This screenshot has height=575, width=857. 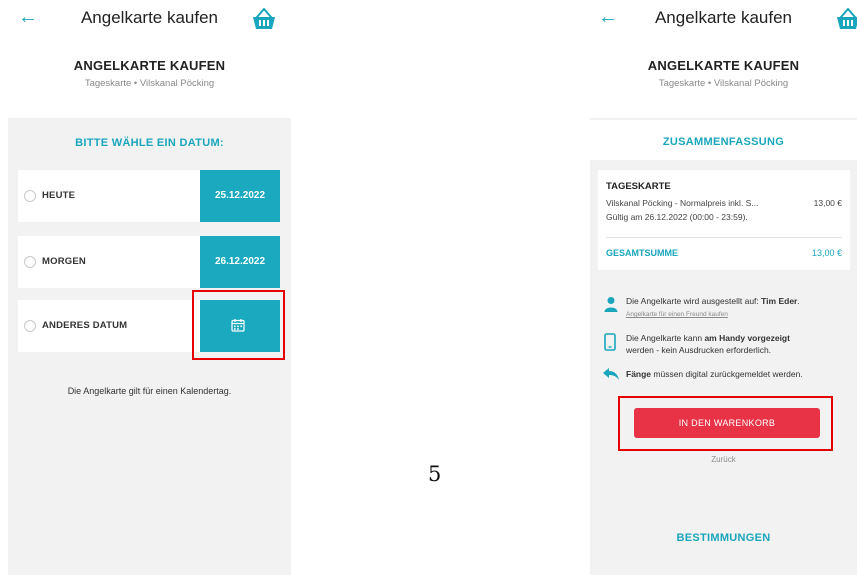 What do you see at coordinates (64, 261) in the screenshot?
I see `option-label: MORGEN` at bounding box center [64, 261].